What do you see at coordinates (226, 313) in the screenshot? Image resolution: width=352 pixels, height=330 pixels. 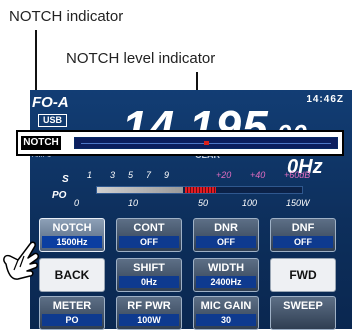 I see `mic-gain-button: MIC GAIN 30` at bounding box center [226, 313].